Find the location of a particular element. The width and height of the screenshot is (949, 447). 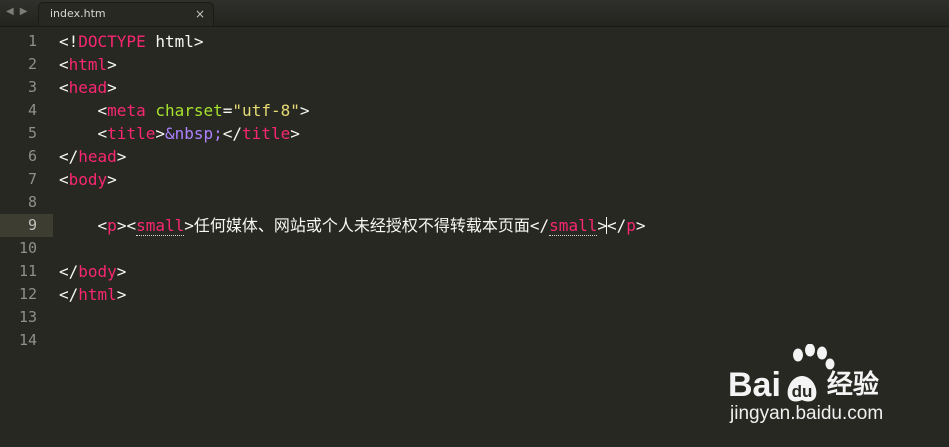

tab-prev-icon: ◀ is located at coordinates (10, 12).